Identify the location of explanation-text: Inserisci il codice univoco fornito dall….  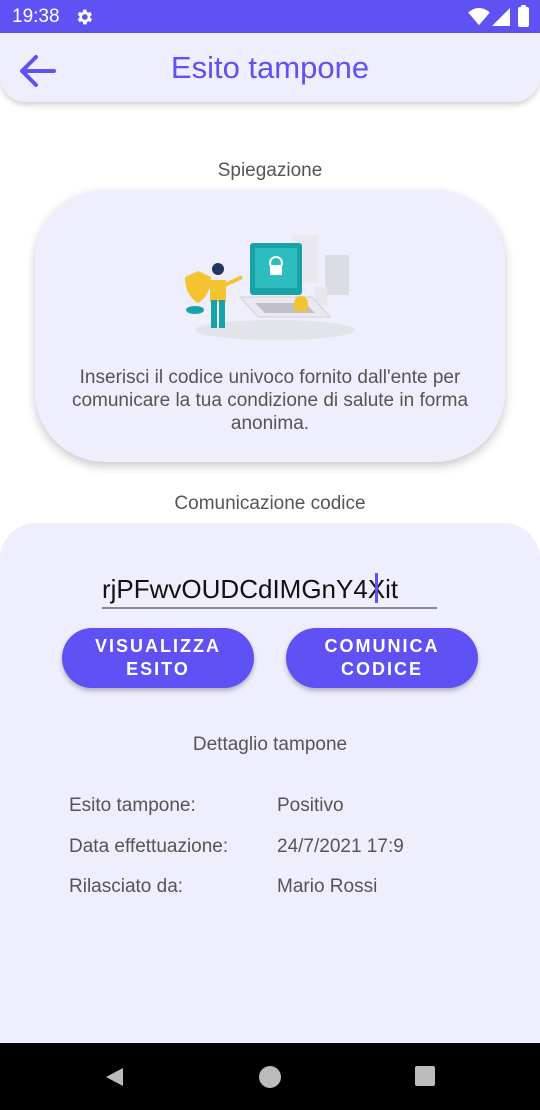
(270, 400).